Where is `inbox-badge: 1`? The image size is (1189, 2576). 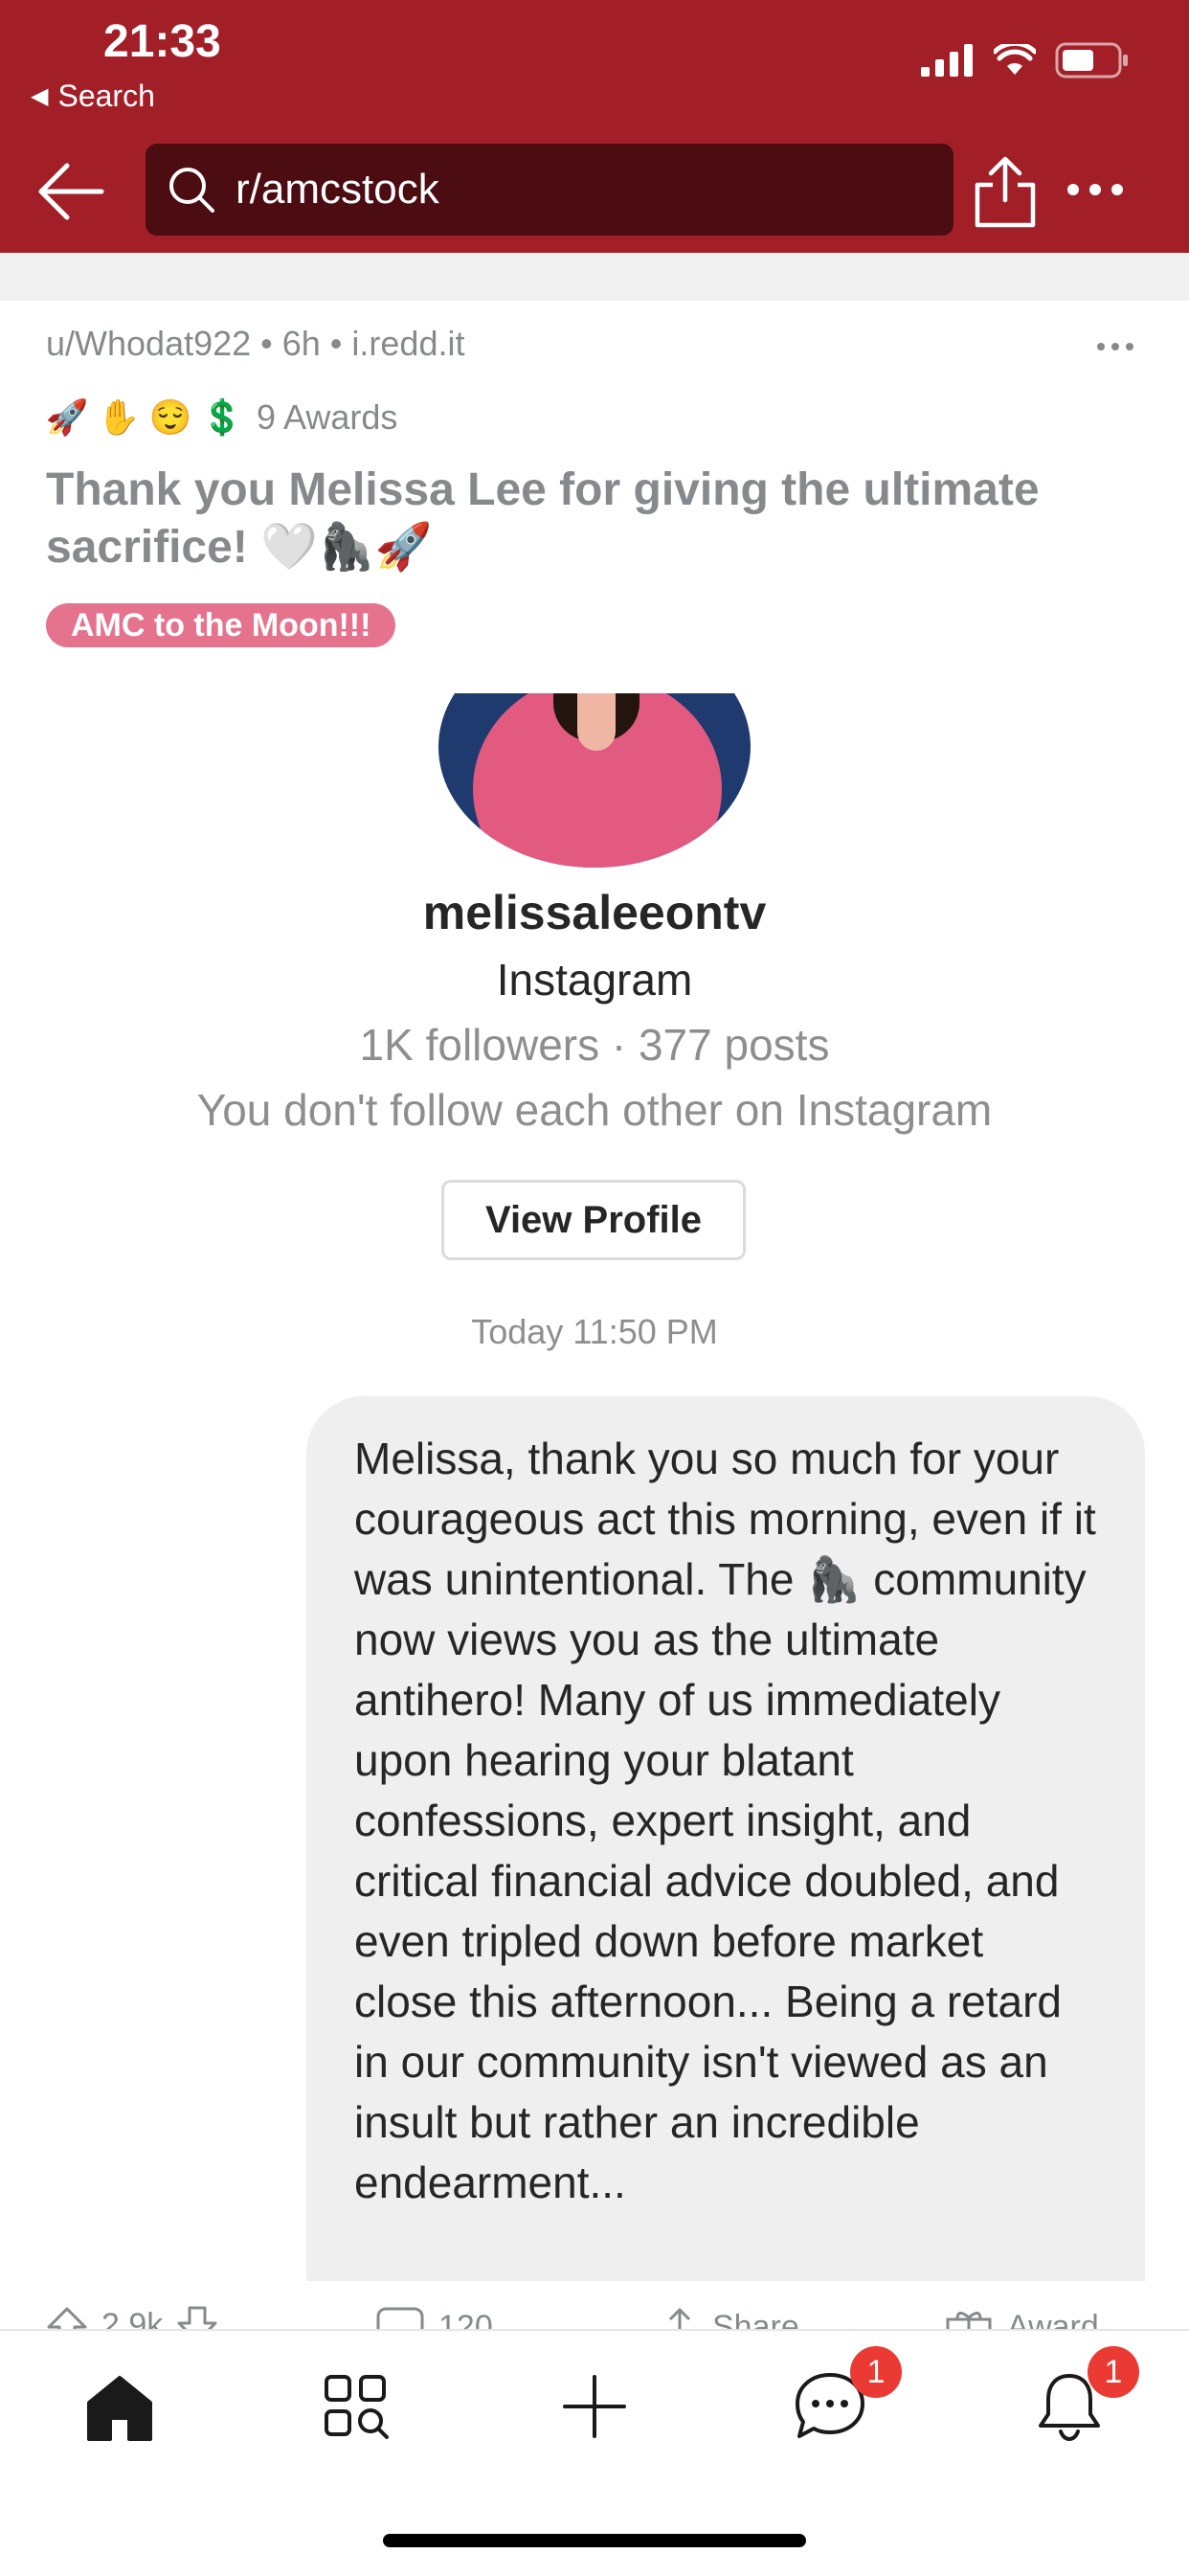
inbox-badge: 1 is located at coordinates (1113, 2372).